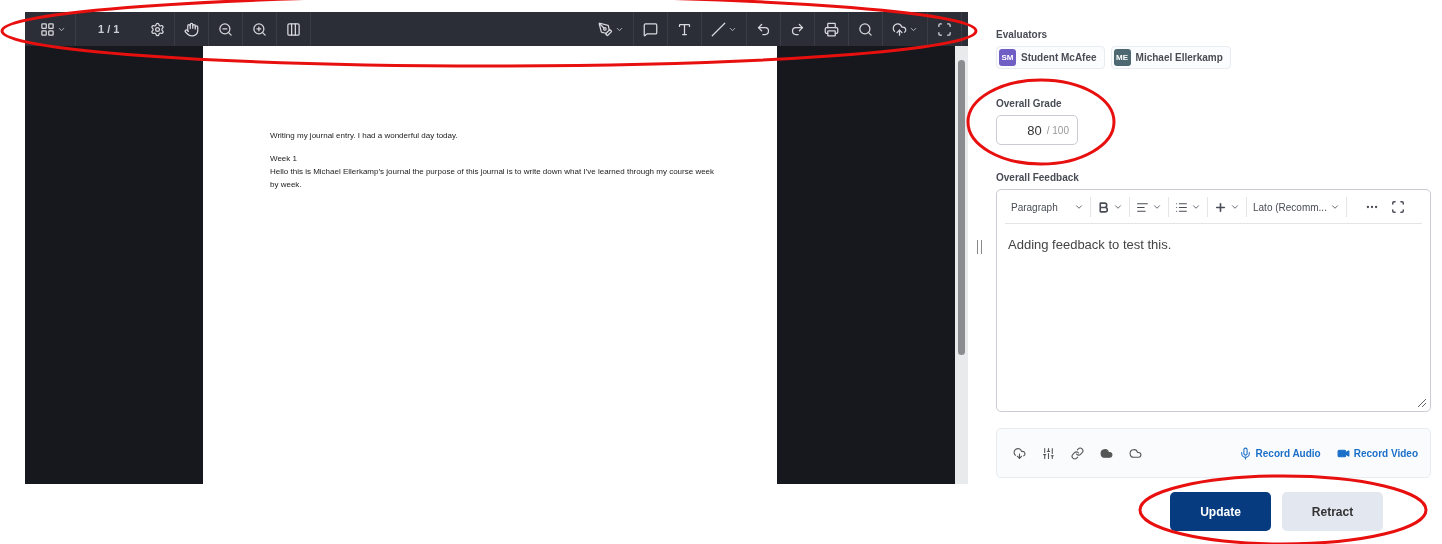 The image size is (1442, 544). I want to click on bold-icon, so click(1103, 207).